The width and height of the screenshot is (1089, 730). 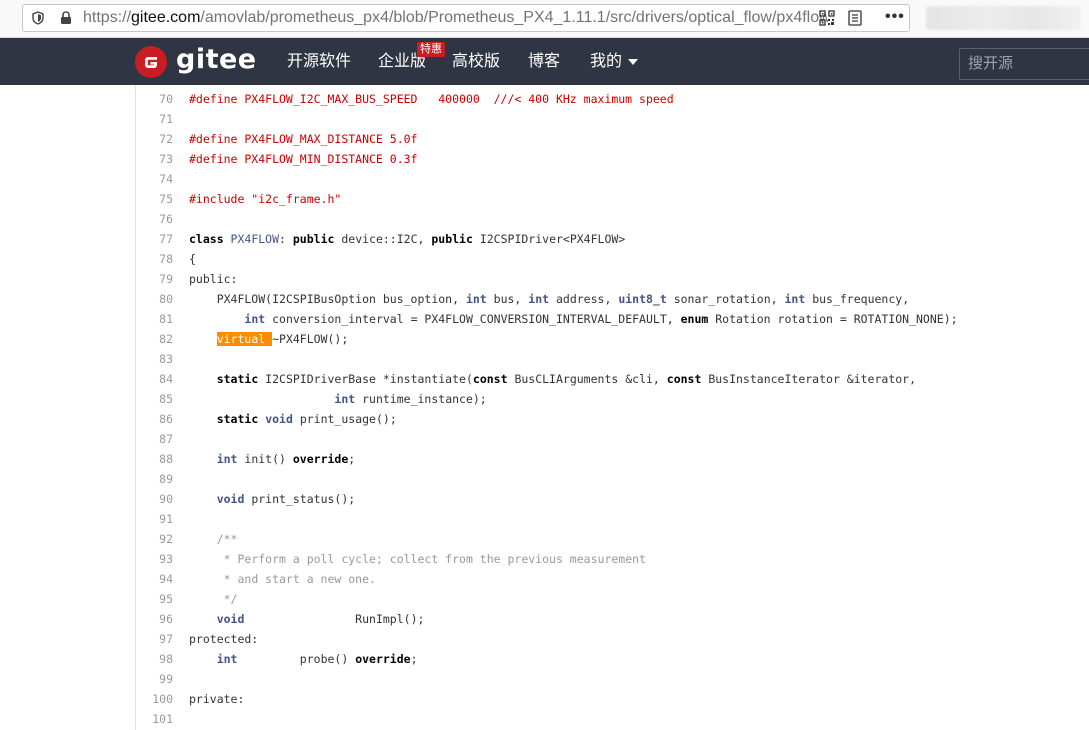 I want to click on page-actions-menu-icon: •••, so click(x=895, y=17).